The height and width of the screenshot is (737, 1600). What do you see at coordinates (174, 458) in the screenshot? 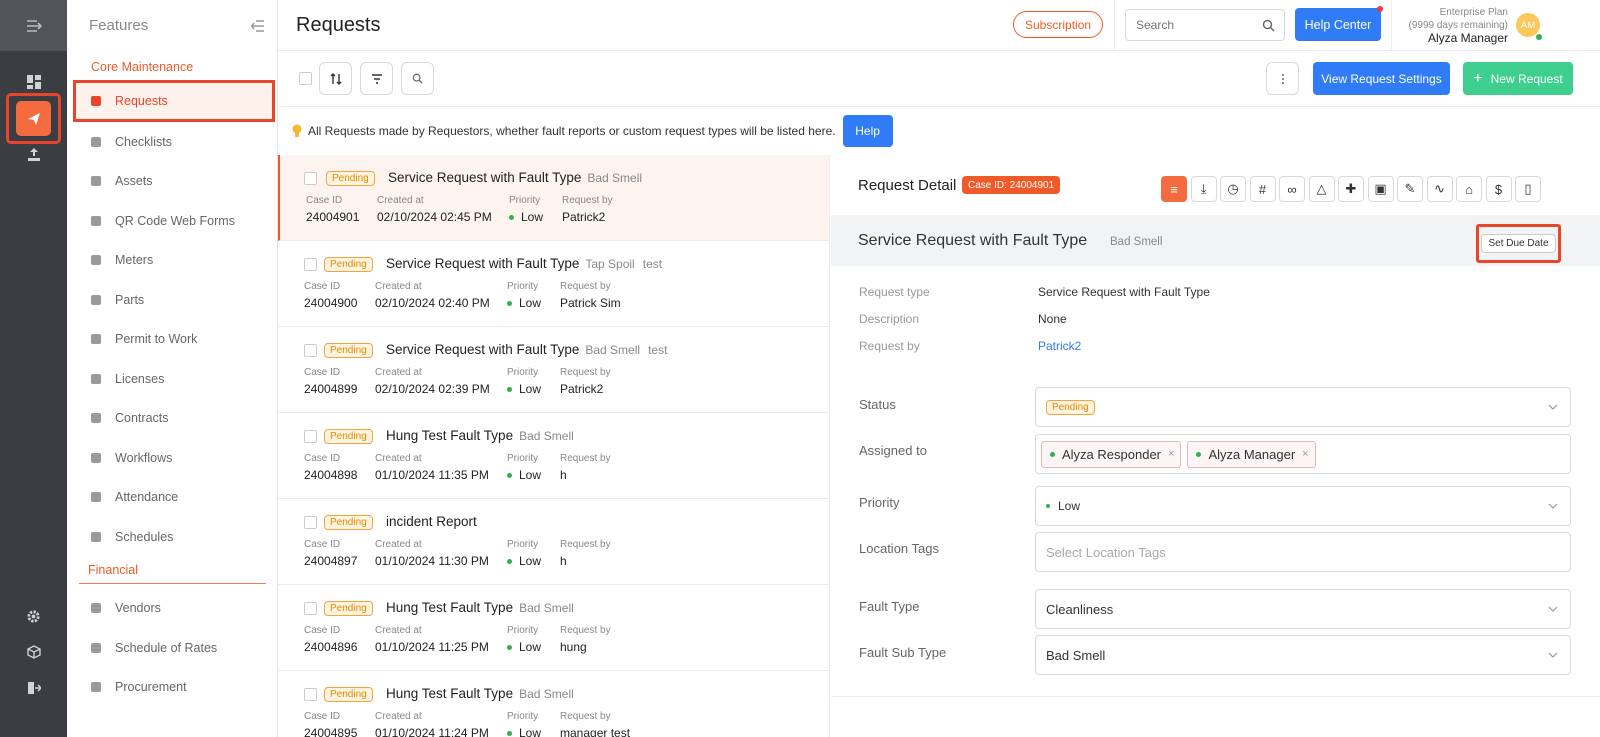
I see `sidebar-item: Workflows` at bounding box center [174, 458].